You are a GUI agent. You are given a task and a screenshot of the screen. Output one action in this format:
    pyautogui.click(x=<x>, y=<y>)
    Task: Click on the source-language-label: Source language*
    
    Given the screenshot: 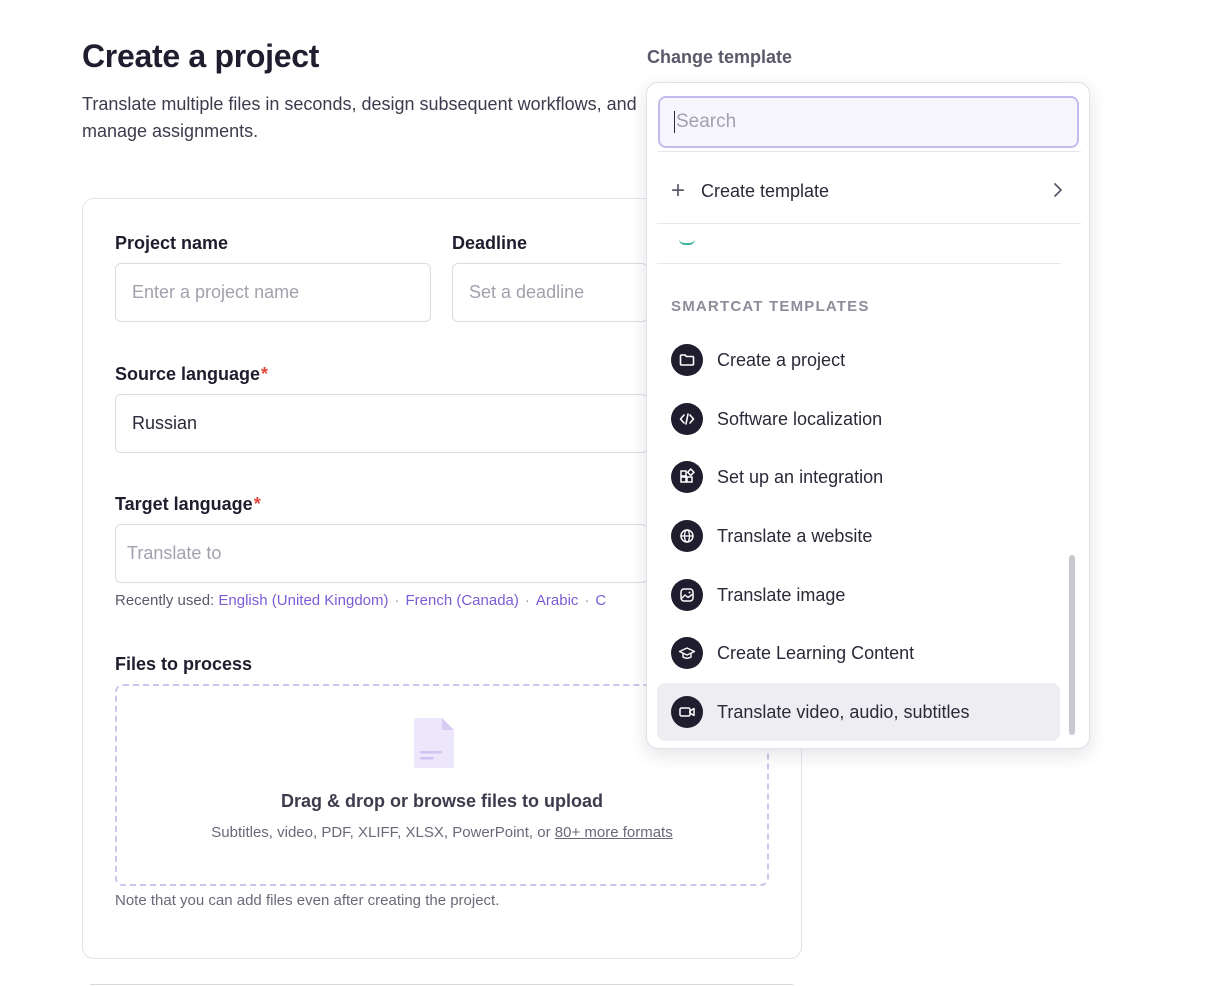 What is the action you would take?
    pyautogui.click(x=192, y=374)
    